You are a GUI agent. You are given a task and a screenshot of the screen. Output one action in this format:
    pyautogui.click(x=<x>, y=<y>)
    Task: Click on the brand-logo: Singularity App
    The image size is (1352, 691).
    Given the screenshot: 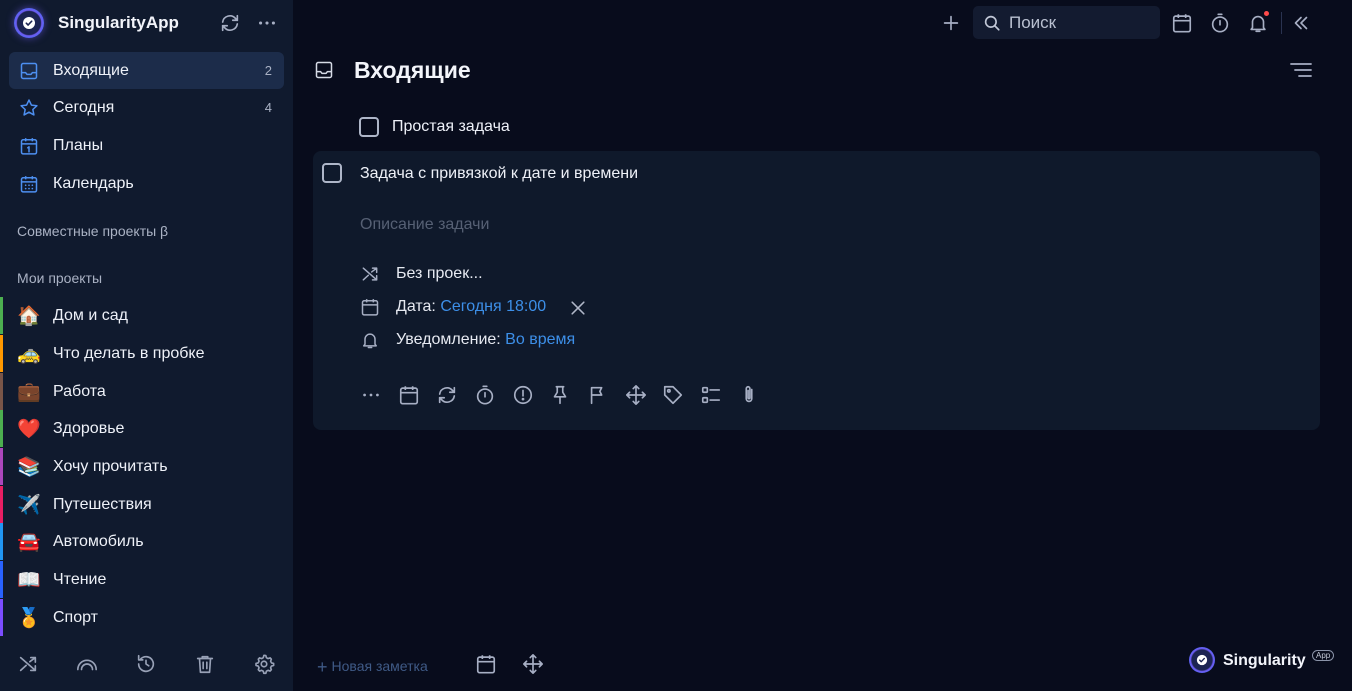 What is the action you would take?
    pyautogui.click(x=1264, y=661)
    